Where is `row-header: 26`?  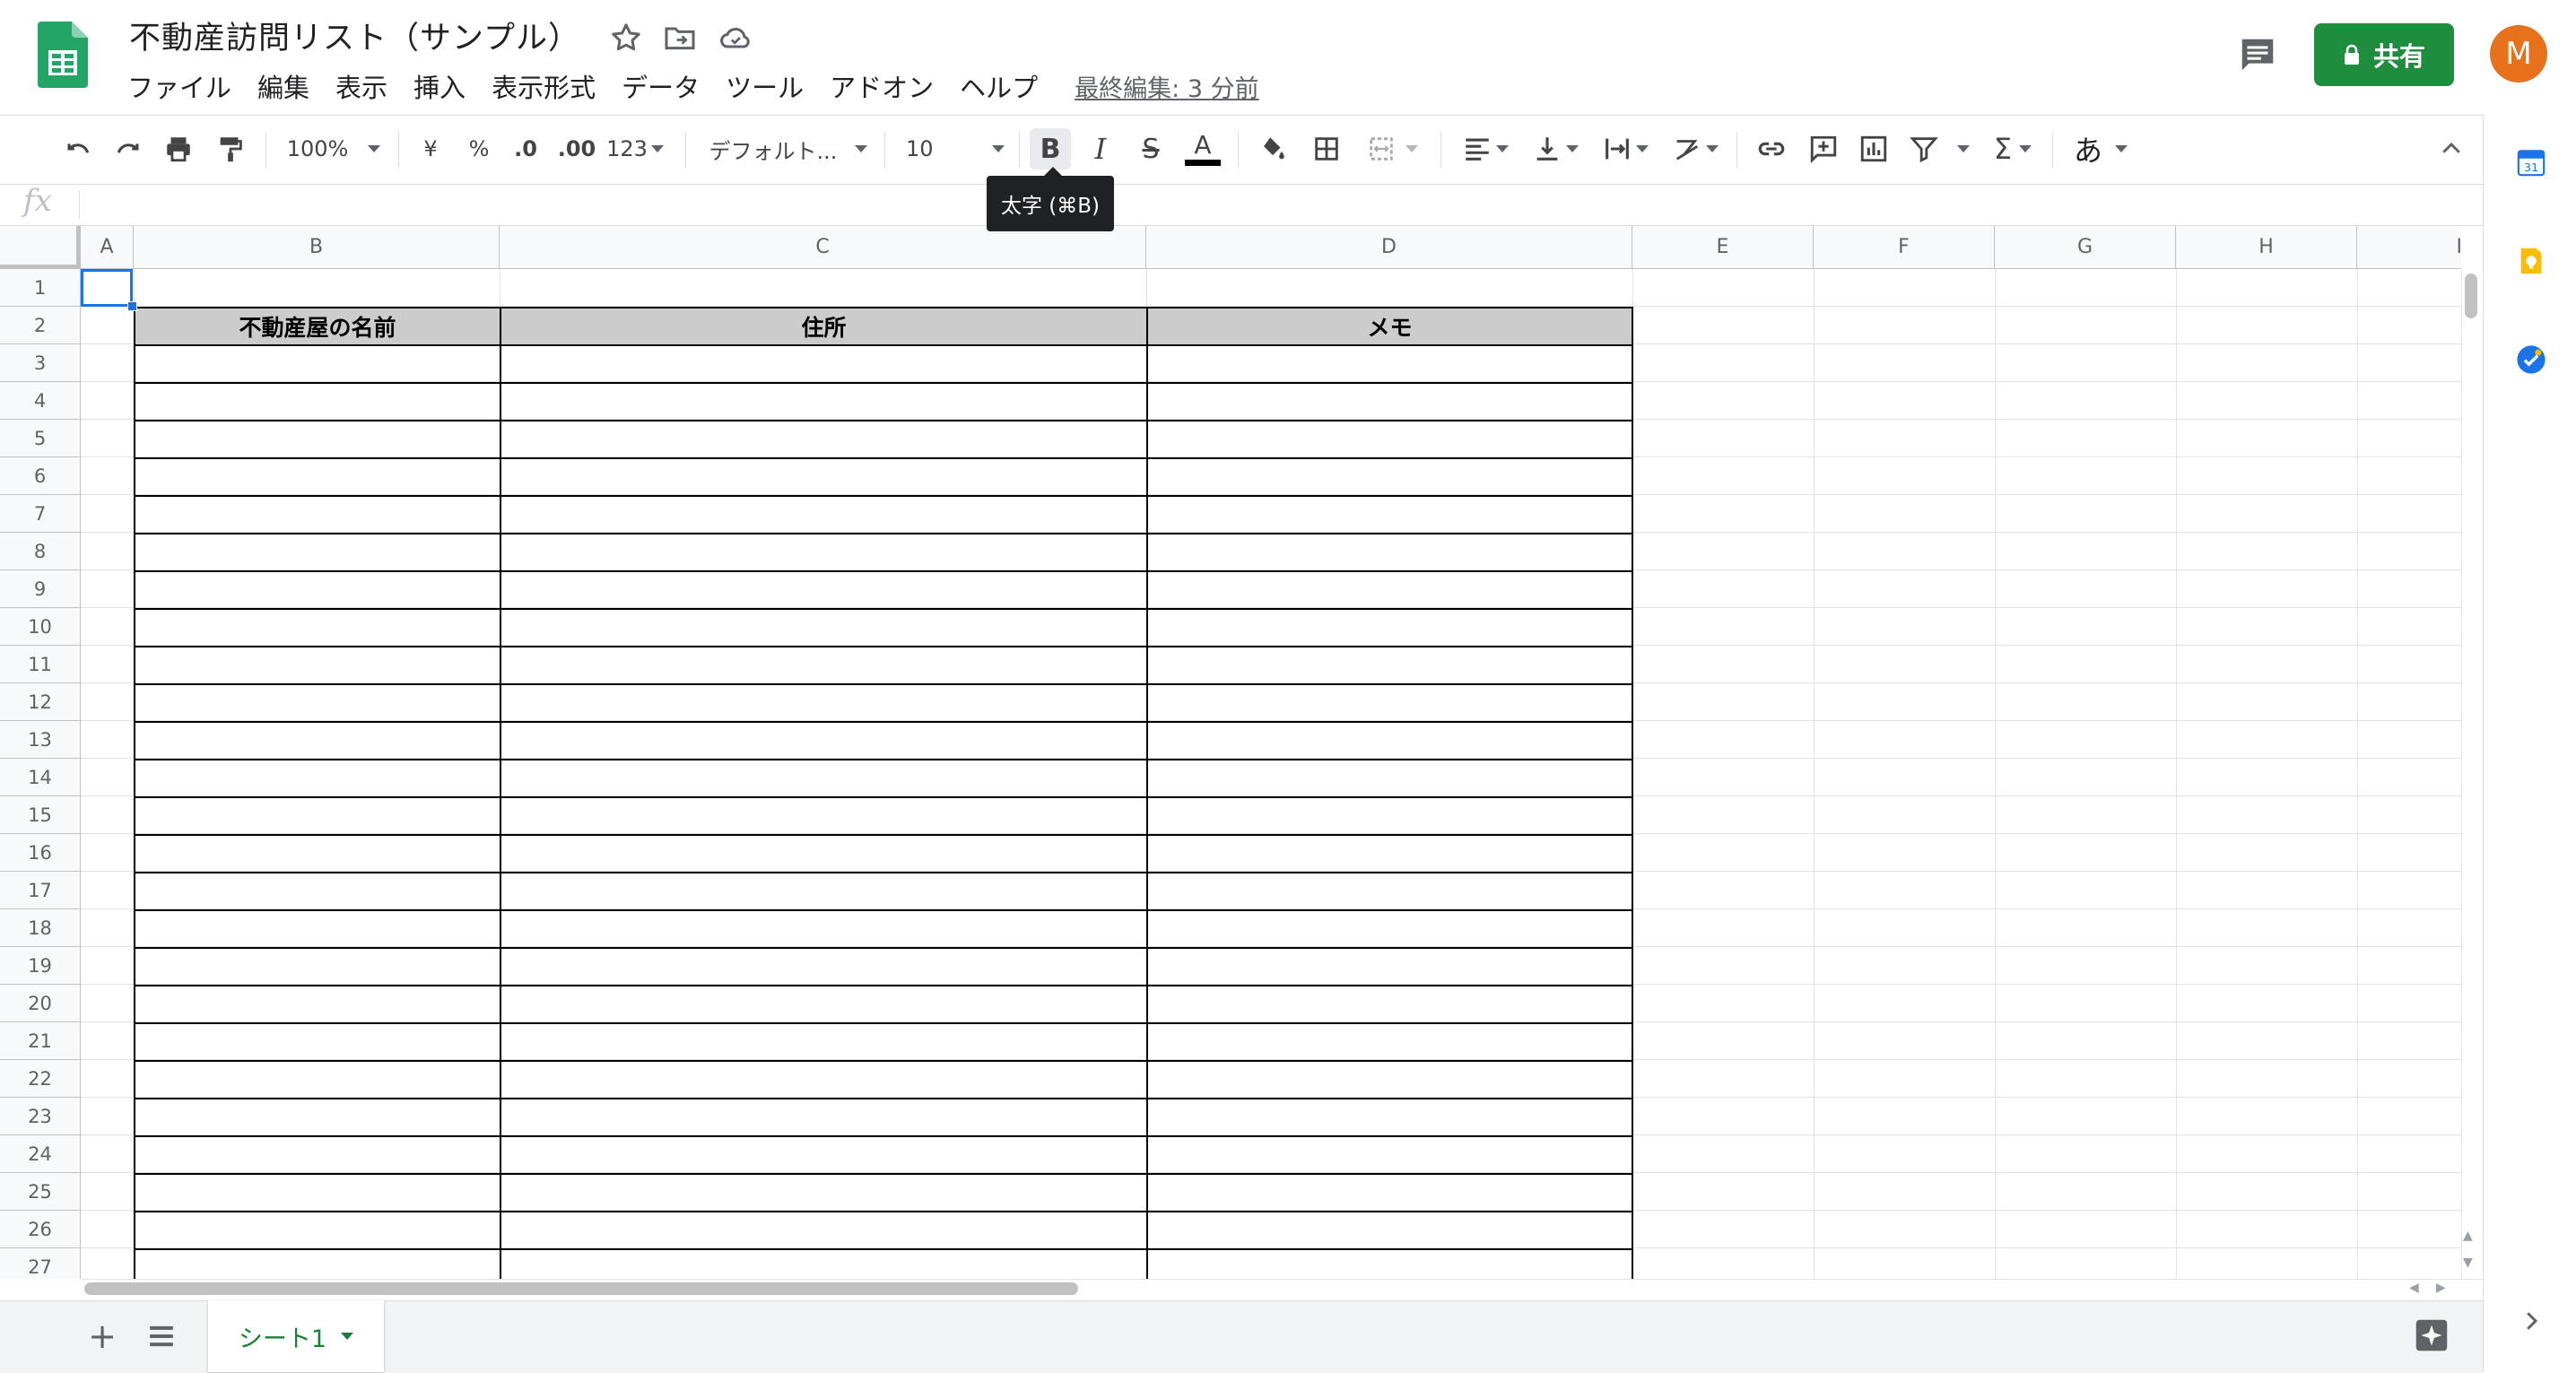
row-header: 26 is located at coordinates (40, 1229).